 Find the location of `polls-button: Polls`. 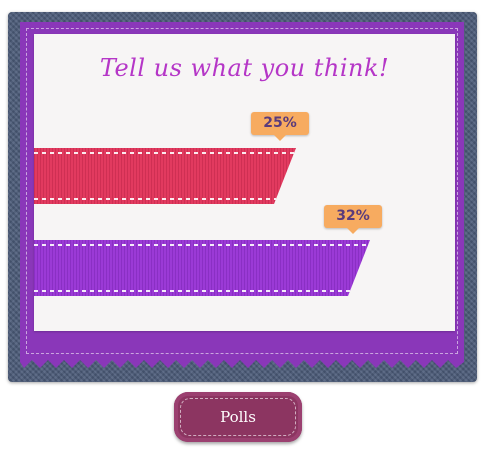

polls-button: Polls is located at coordinates (238, 417).